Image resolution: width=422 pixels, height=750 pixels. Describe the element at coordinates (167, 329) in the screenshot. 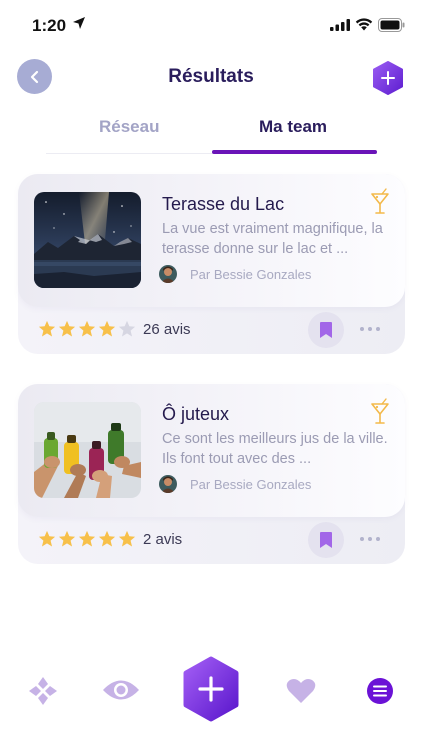

I see `review-count: 26 avis` at that location.